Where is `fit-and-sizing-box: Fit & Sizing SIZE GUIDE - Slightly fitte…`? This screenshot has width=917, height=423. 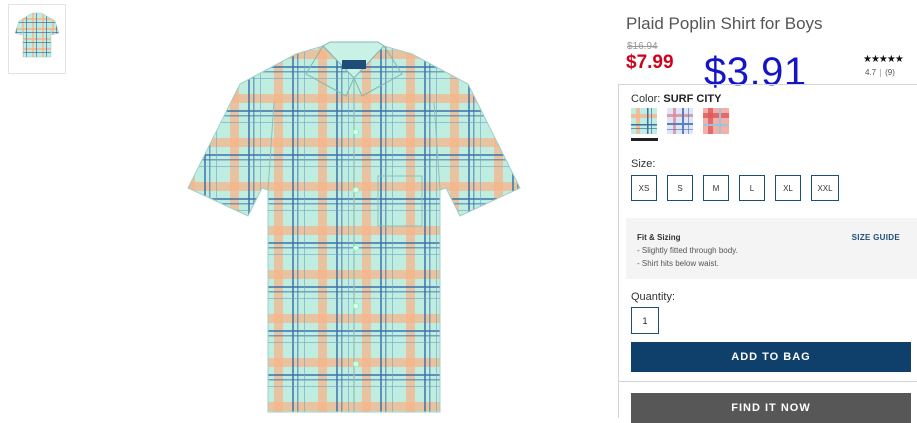 fit-and-sizing-box: Fit & Sizing SIZE GUIDE - Slightly fitte… is located at coordinates (771, 248).